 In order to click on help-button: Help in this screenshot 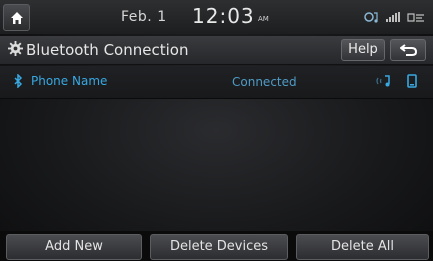, I will do `click(363, 50)`.